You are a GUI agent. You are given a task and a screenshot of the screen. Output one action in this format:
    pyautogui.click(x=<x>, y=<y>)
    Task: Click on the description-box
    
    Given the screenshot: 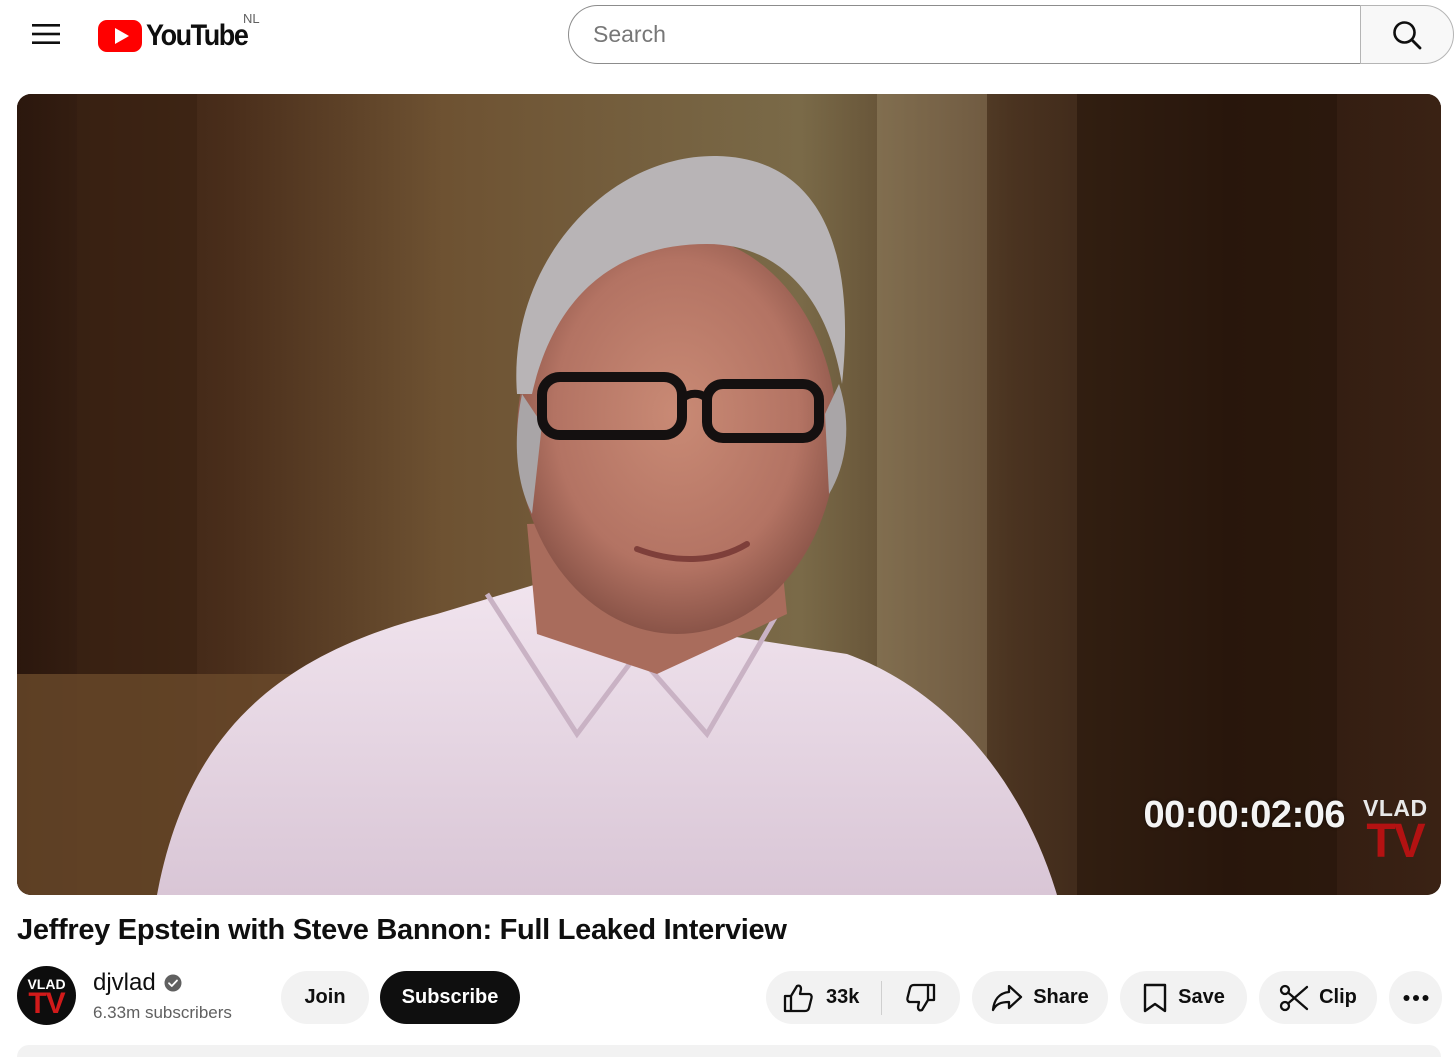 What is the action you would take?
    pyautogui.click(x=729, y=1051)
    